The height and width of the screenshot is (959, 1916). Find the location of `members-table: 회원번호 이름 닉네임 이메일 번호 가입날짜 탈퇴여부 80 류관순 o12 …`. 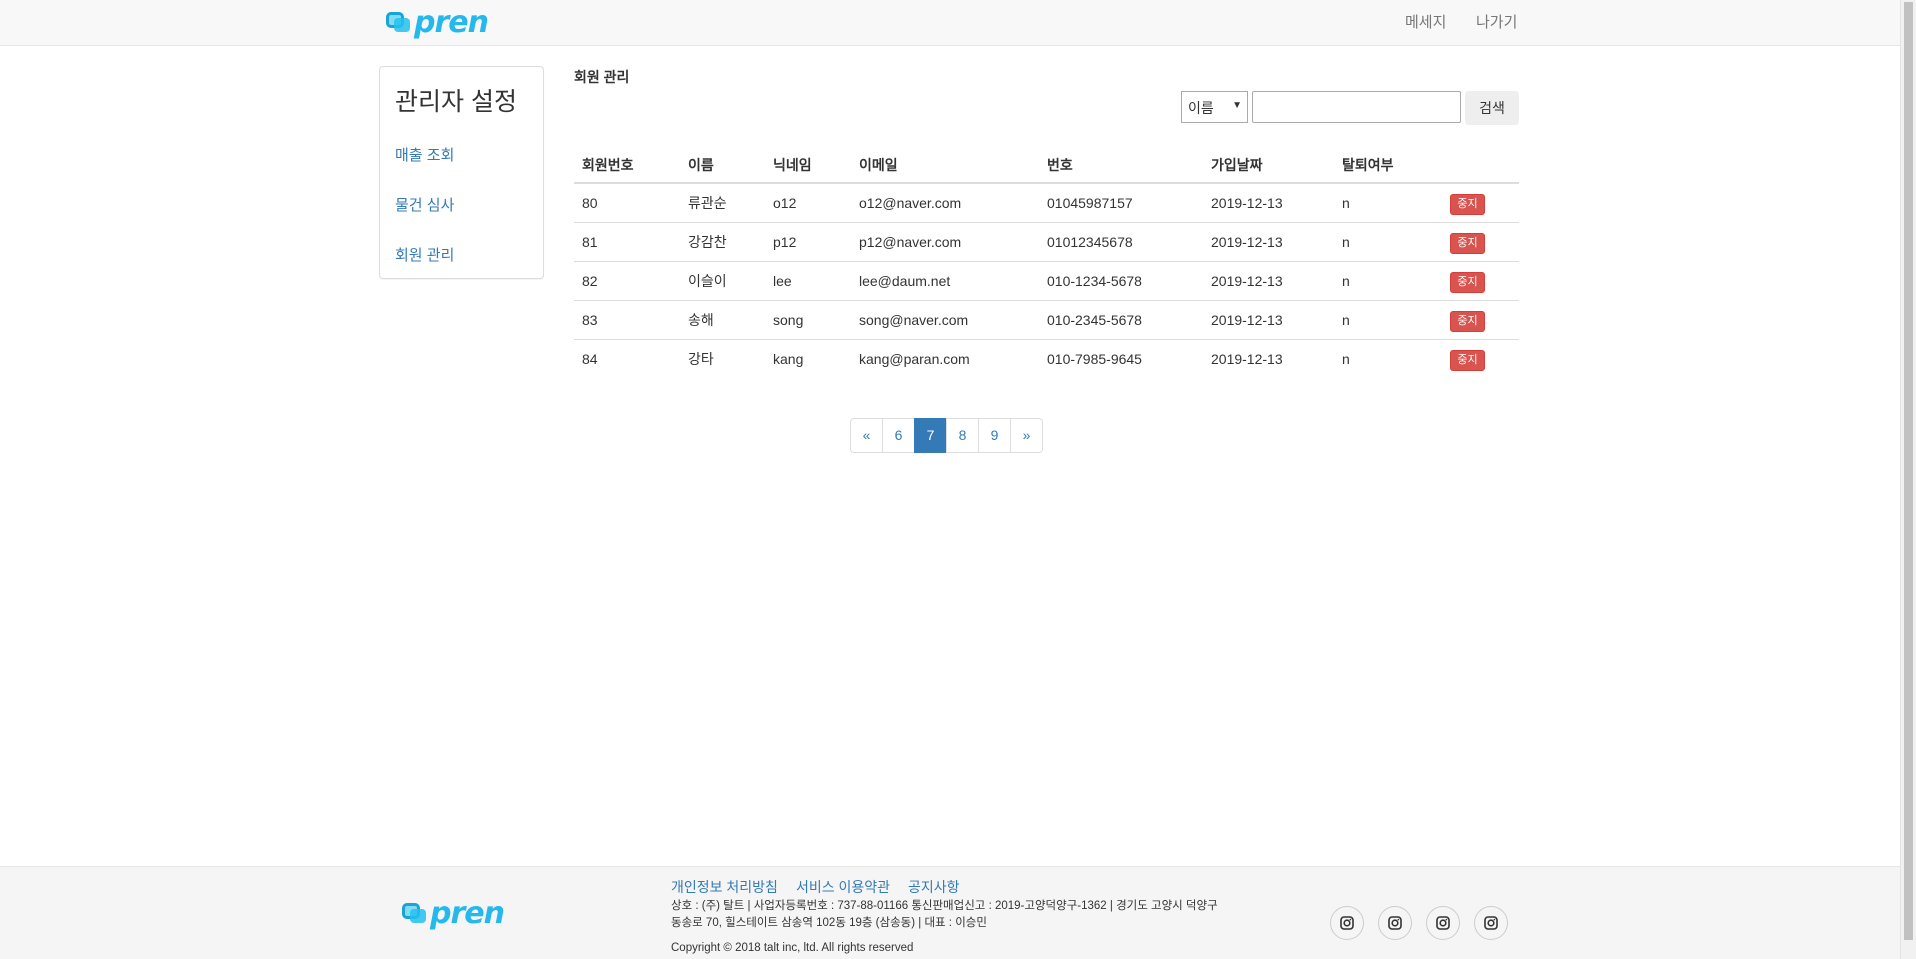

members-table: 회원번호 이름 닉네임 이메일 번호 가입날짜 탈퇴여부 80 류관순 o12 … is located at coordinates (1046, 263).